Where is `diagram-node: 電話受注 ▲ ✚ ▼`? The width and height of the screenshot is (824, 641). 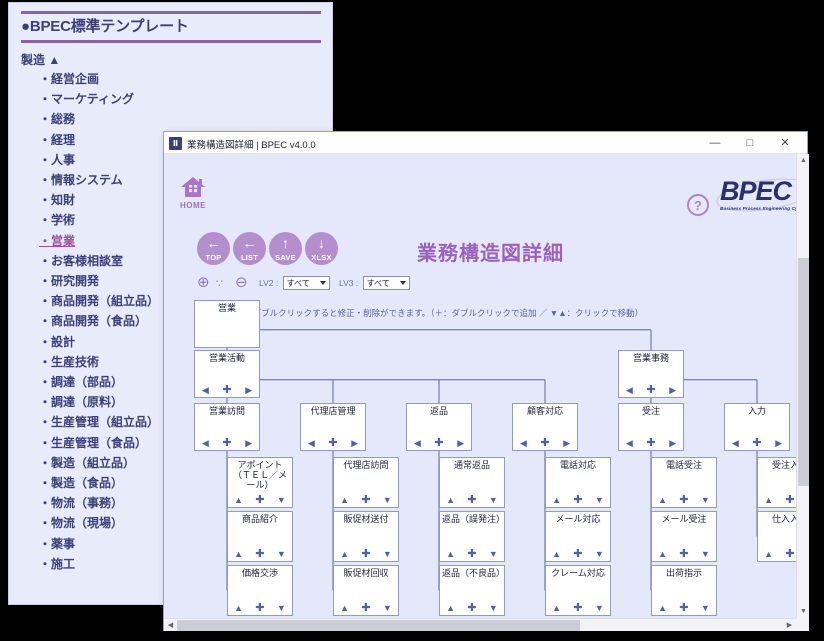 diagram-node: 電話受注 ▲ ✚ ▼ is located at coordinates (684, 482).